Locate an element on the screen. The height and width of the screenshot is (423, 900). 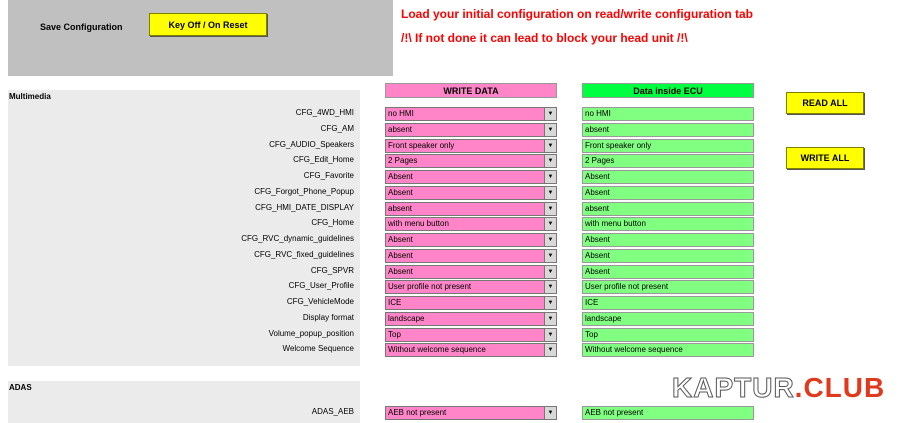
ecu-value-cell: 2 Pages is located at coordinates (668, 161).